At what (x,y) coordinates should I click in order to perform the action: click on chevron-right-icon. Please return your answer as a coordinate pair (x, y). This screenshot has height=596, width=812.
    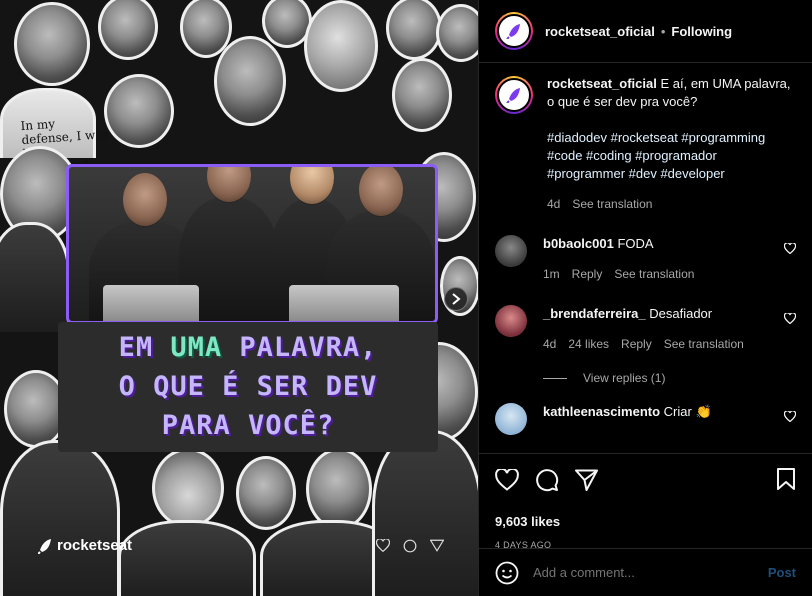
    Looking at the image, I should click on (456, 299).